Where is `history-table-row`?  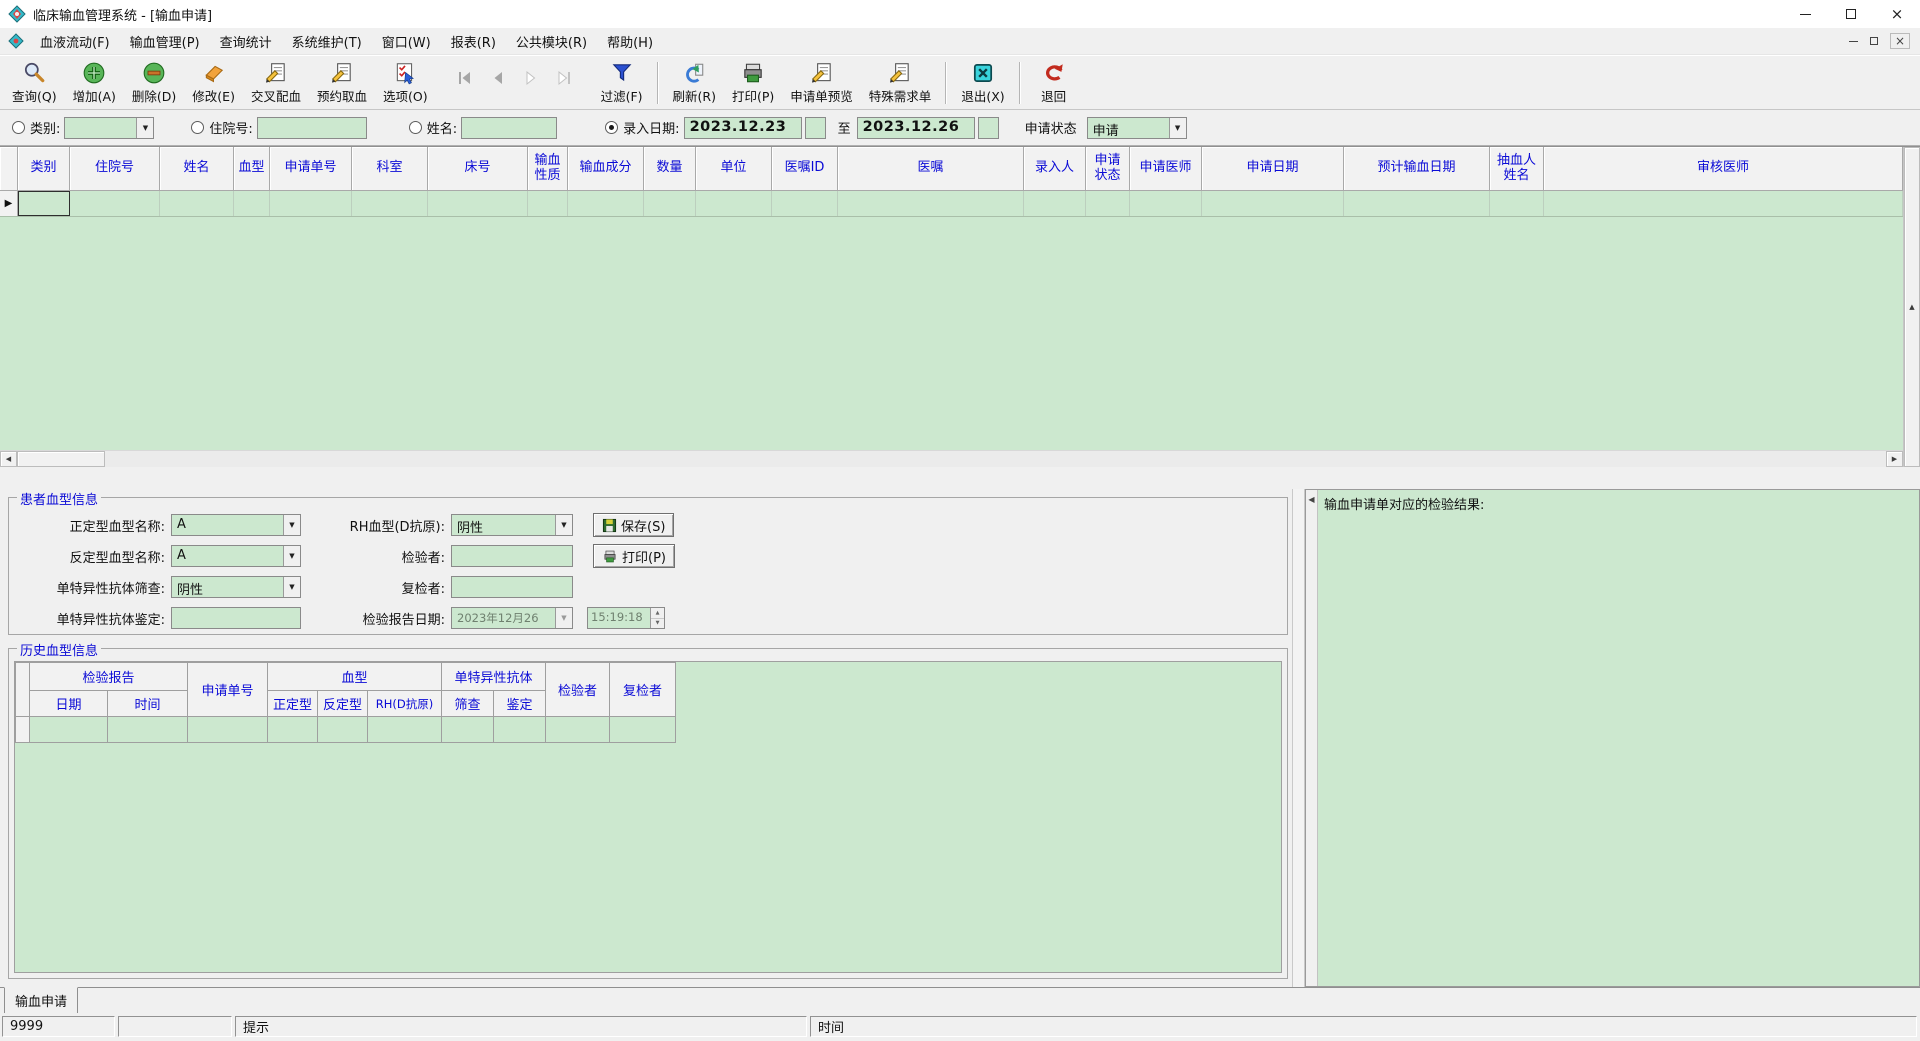 history-table-row is located at coordinates (345, 729).